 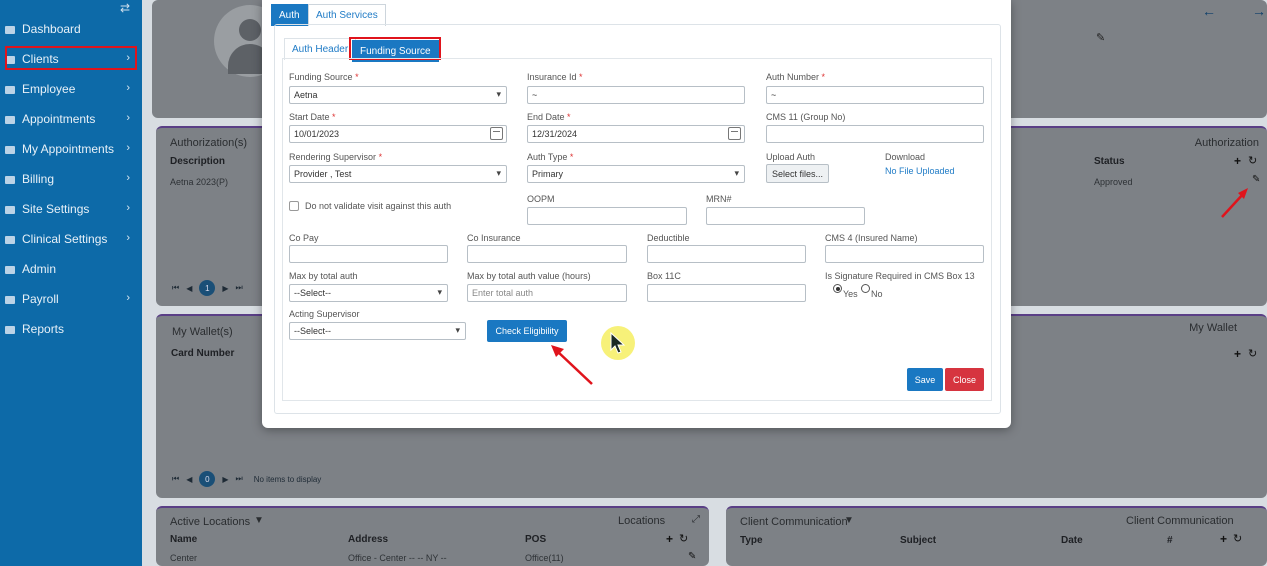 What do you see at coordinates (642, 521) in the screenshot?
I see `locations-card-right-title: Locations` at bounding box center [642, 521].